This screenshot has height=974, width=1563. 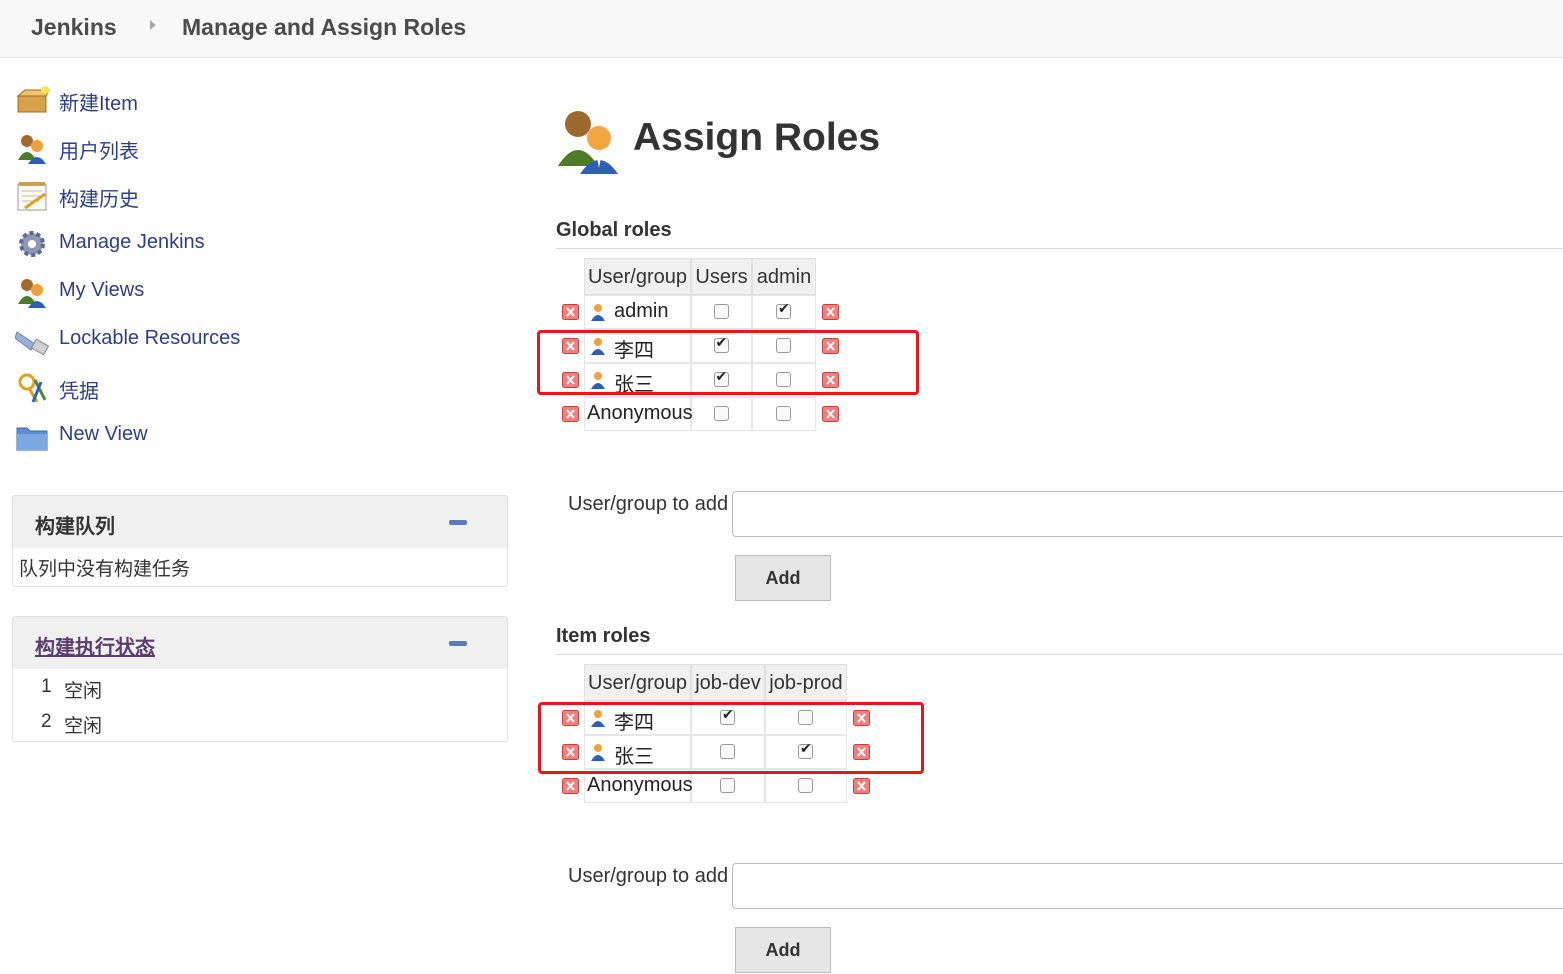 I want to click on sidebar-item-label: Lockable Resources, so click(x=150, y=338).